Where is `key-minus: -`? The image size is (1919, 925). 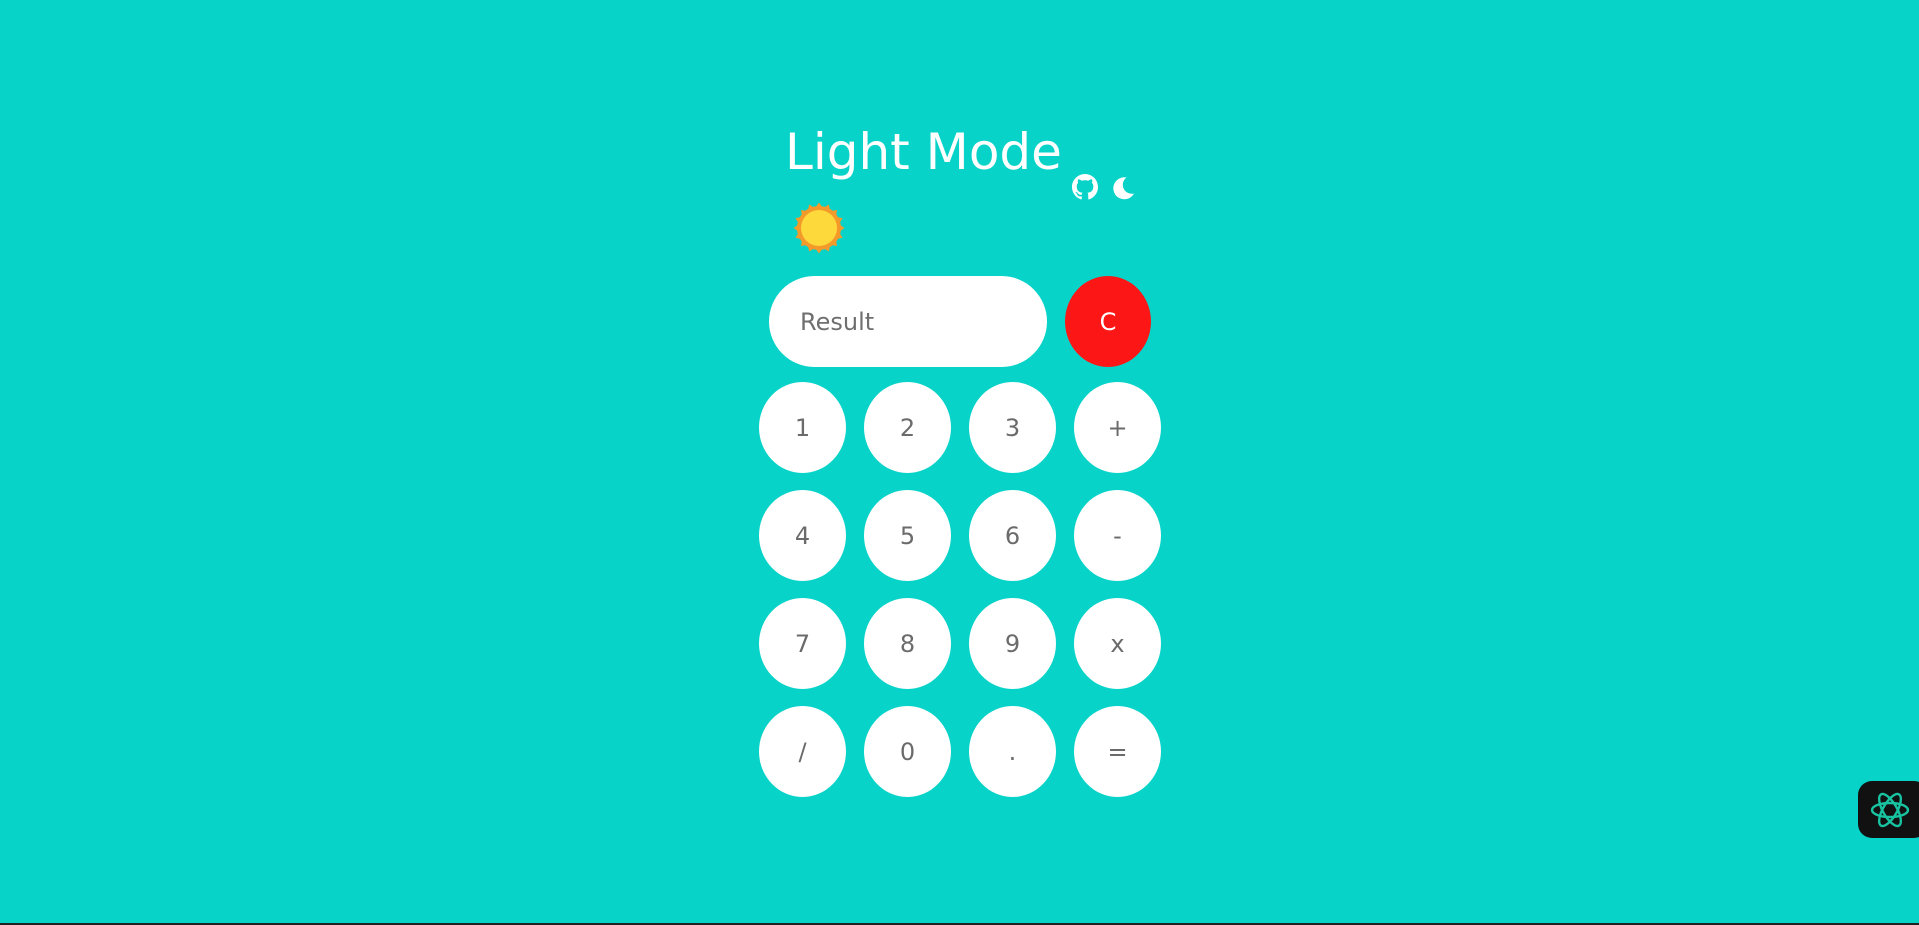 key-minus: - is located at coordinates (1117, 535).